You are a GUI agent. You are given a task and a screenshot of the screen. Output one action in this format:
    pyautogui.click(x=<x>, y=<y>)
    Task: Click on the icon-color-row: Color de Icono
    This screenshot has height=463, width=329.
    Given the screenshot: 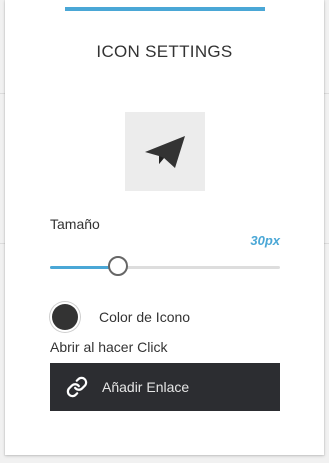 What is the action you would take?
    pyautogui.click(x=120, y=317)
    